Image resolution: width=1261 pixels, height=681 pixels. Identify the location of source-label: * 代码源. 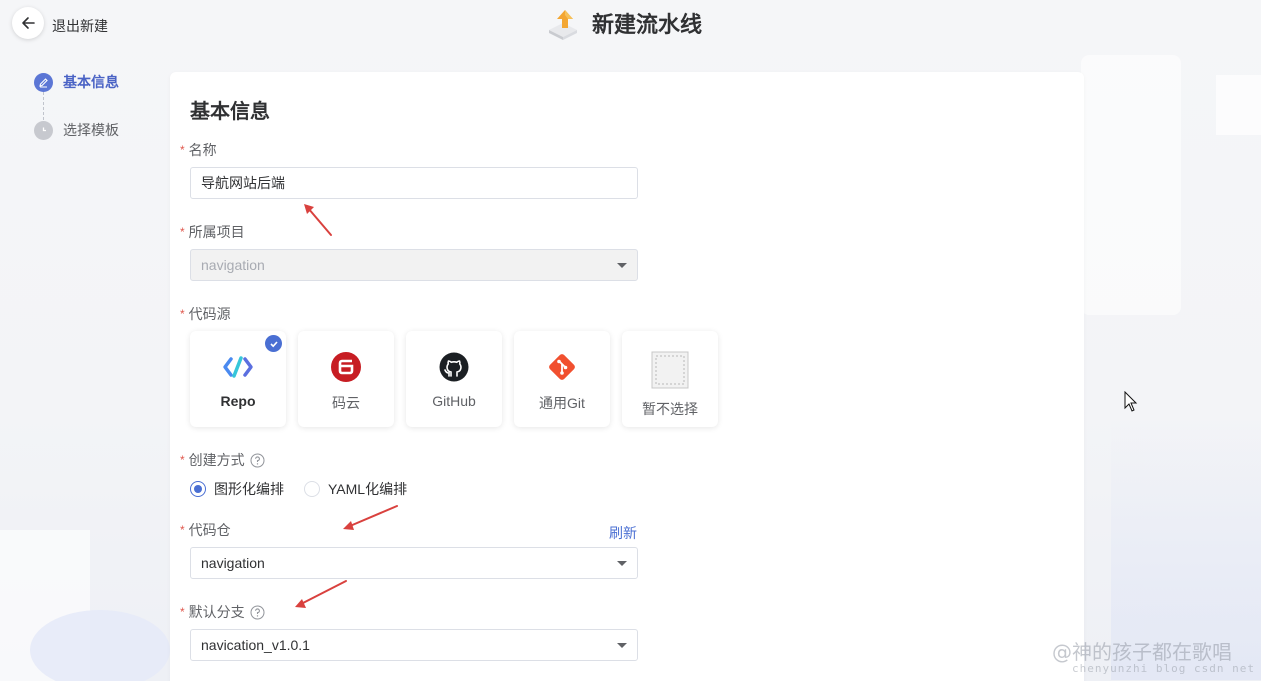
(205, 314).